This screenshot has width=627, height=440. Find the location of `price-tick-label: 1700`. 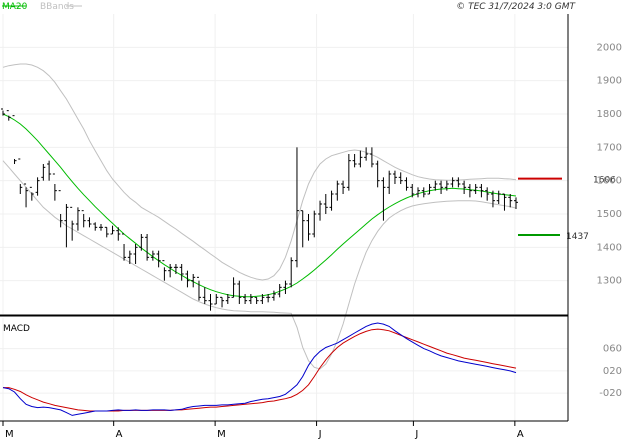

price-tick-label: 1700 is located at coordinates (609, 147).